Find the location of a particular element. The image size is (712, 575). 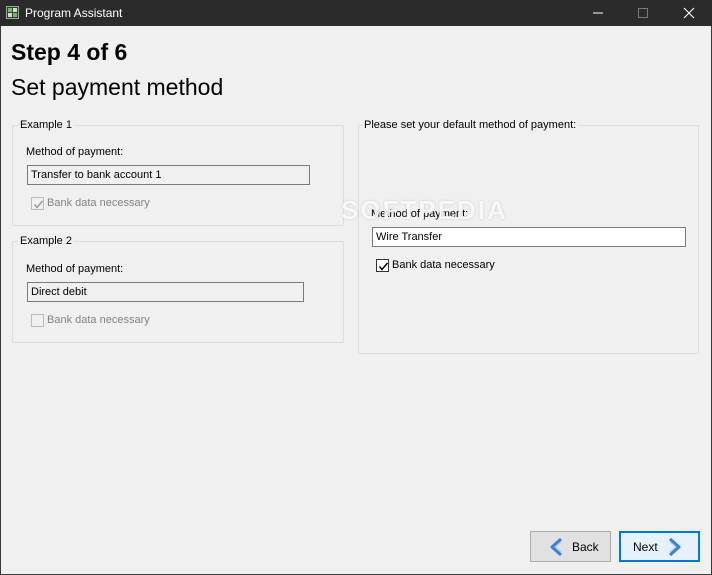

window-title: Program Assistant is located at coordinates (74, 13).